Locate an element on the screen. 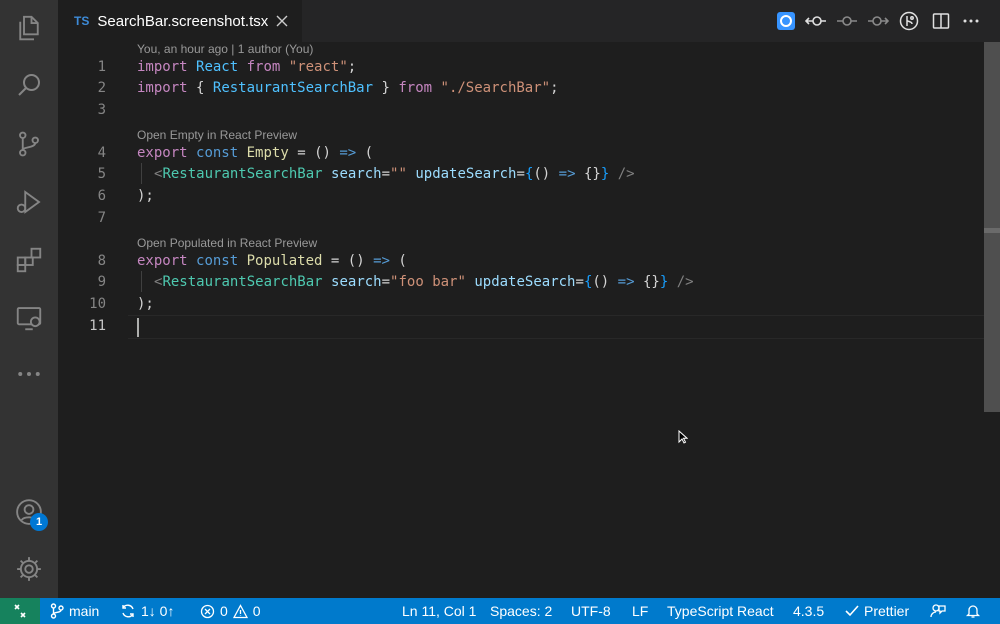  more-actions-icon is located at coordinates (971, 21).